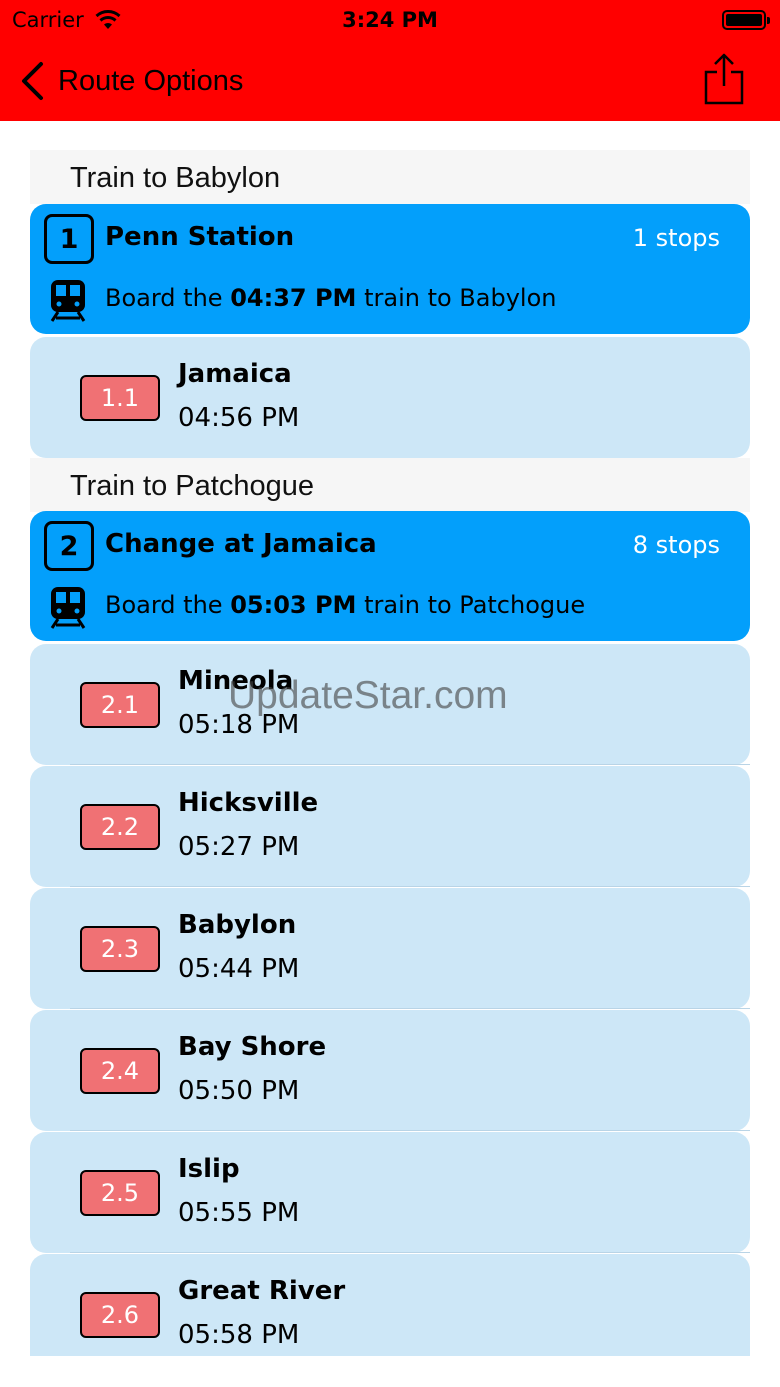 Image resolution: width=780 pixels, height=1387 pixels. I want to click on stop-name: Jamaica, so click(235, 374).